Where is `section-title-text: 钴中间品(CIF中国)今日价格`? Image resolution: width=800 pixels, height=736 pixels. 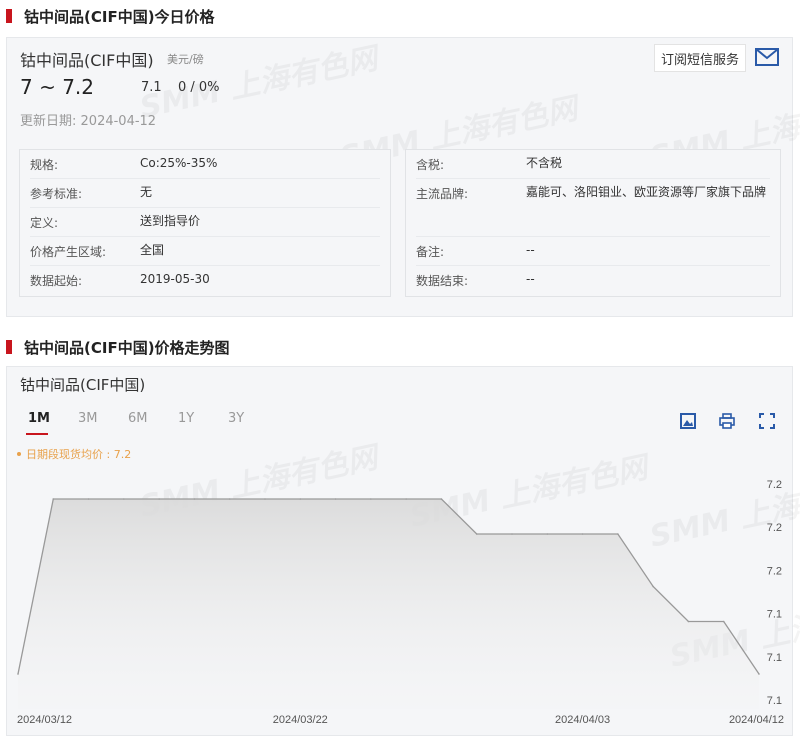
section-title-text: 钴中间品(CIF中国)今日价格 is located at coordinates (119, 16).